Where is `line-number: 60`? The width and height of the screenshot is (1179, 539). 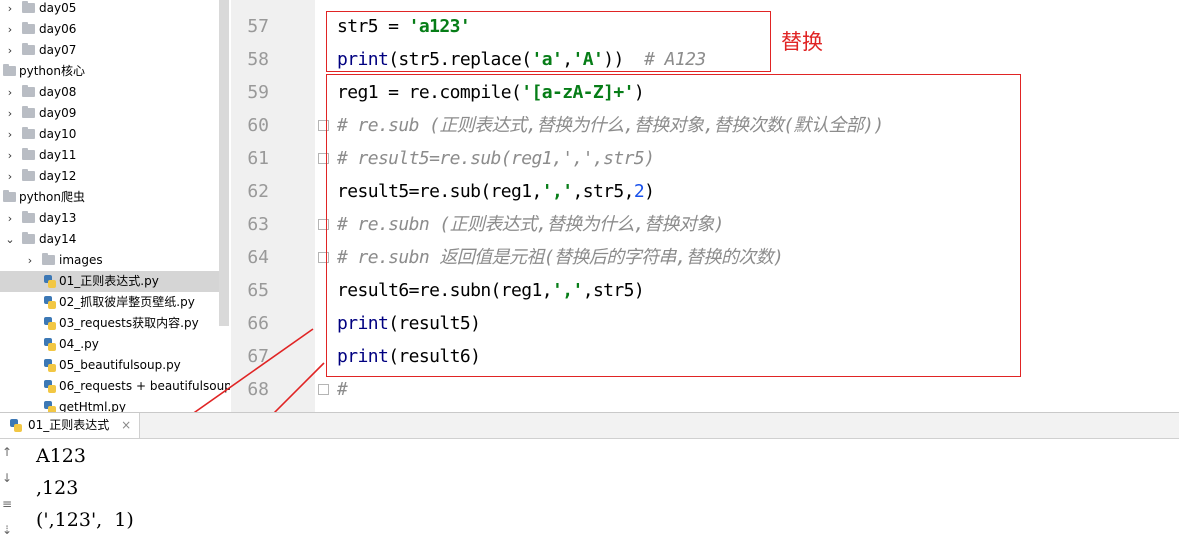 line-number: 60 is located at coordinates (258, 125).